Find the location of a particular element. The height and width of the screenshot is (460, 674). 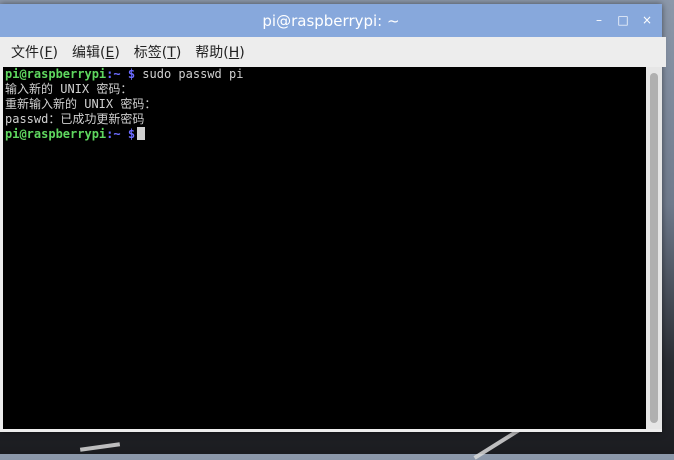

text-cursor is located at coordinates (141, 133).